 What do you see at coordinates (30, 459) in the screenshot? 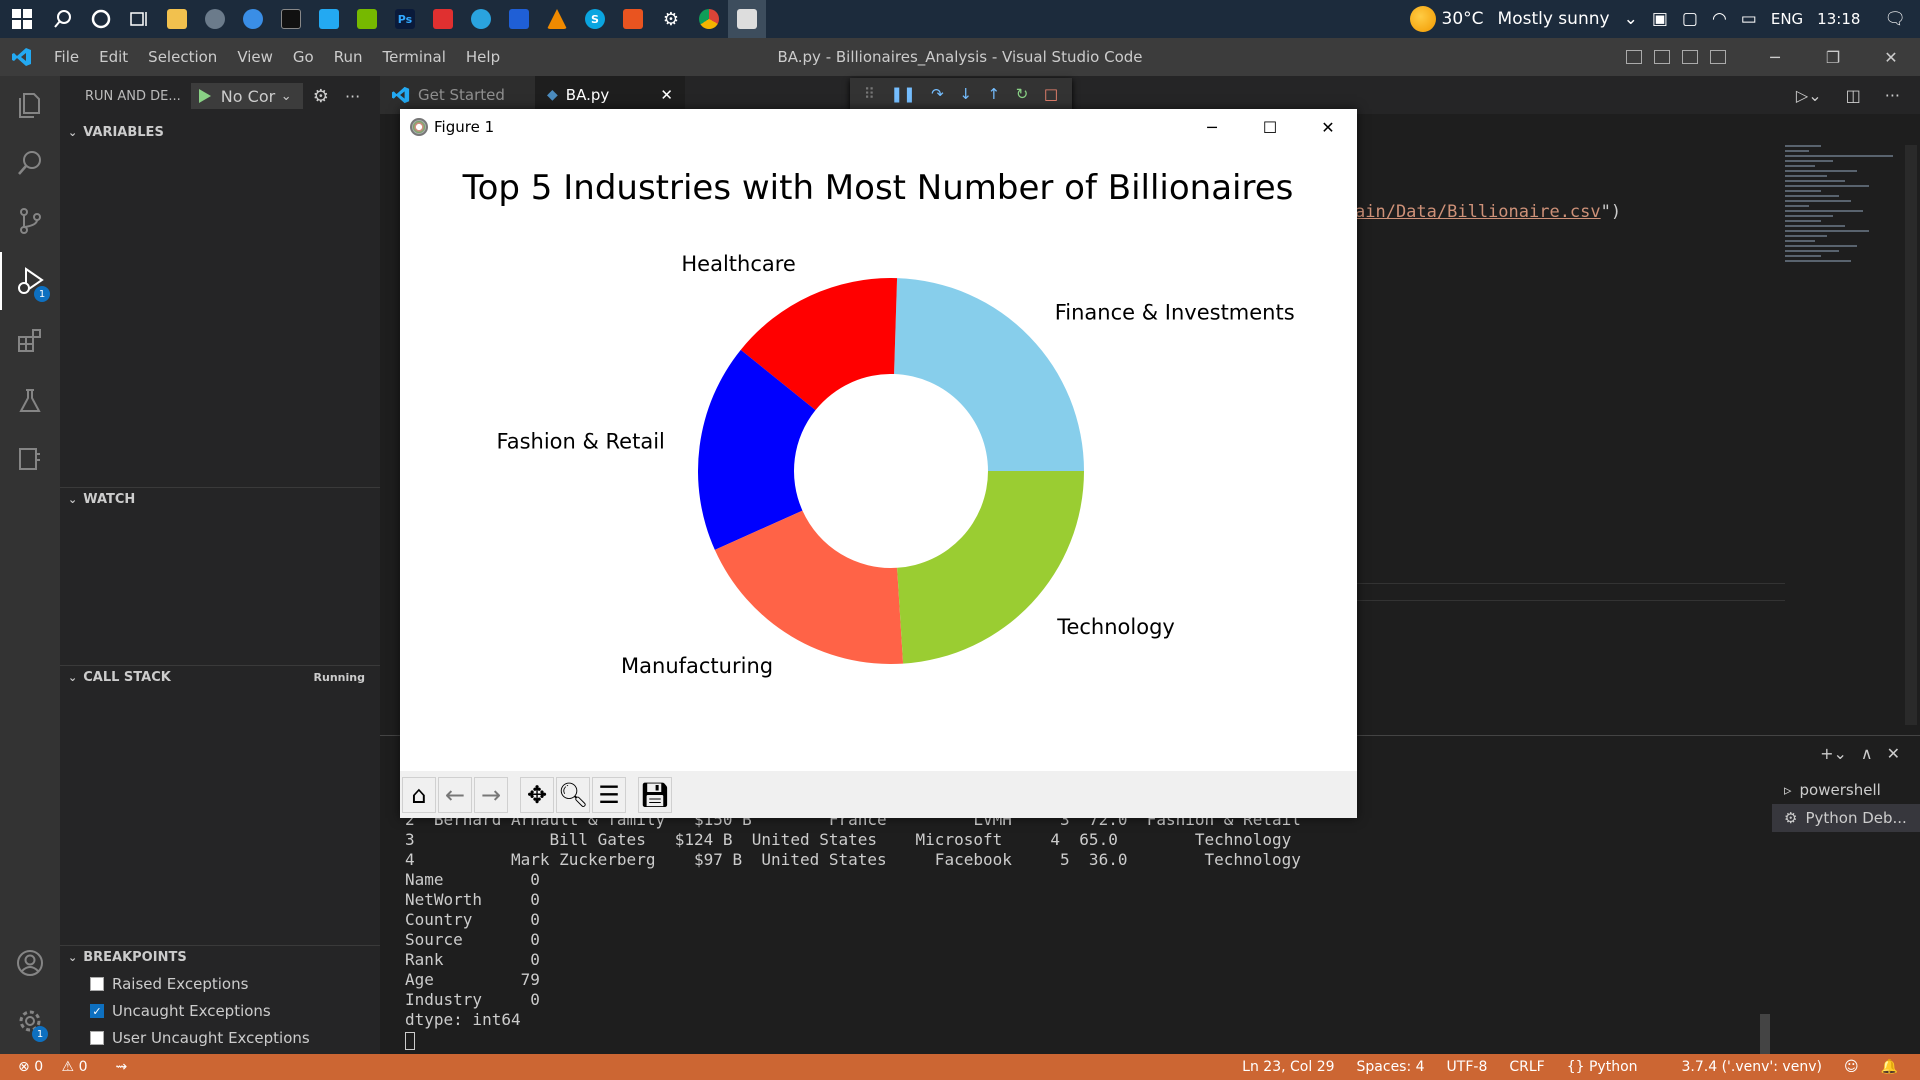
I see `remote-explorer-icon` at bounding box center [30, 459].